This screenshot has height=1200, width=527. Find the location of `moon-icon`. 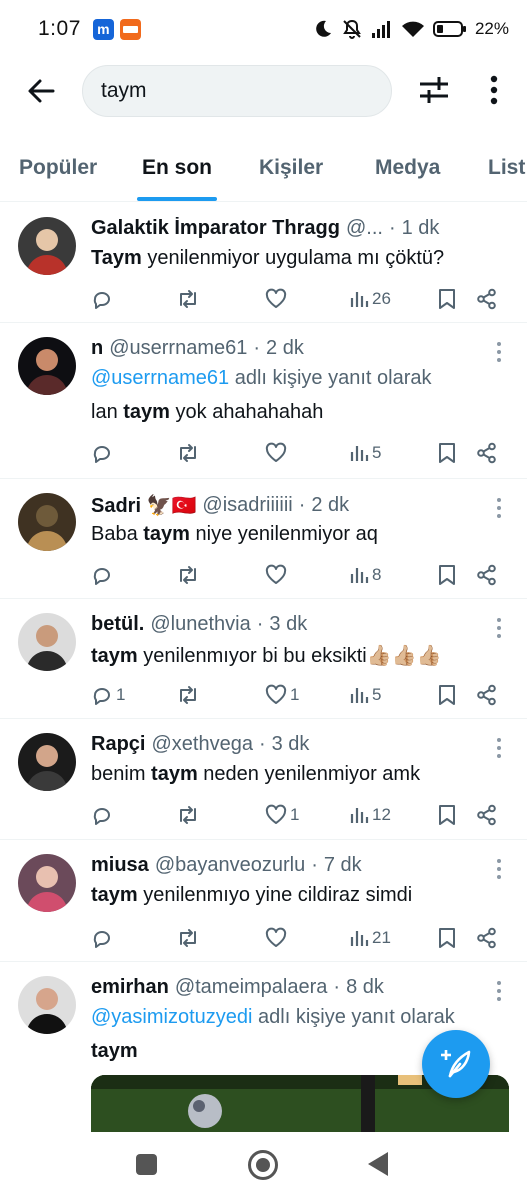

moon-icon is located at coordinates (323, 28).